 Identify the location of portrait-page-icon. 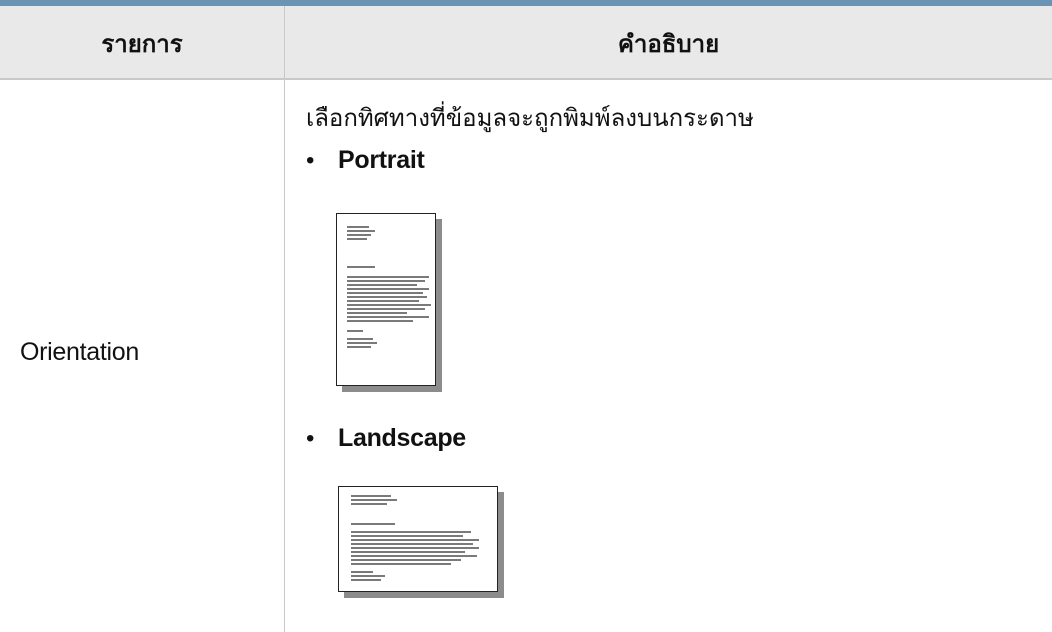
(386, 299).